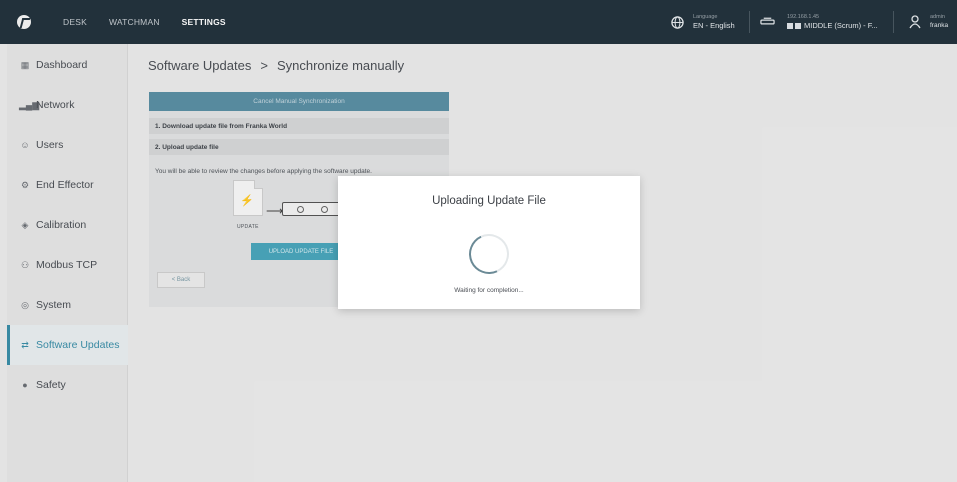 The height and width of the screenshot is (482, 957). I want to click on dialog-title: Uploading Update File, so click(489, 201).